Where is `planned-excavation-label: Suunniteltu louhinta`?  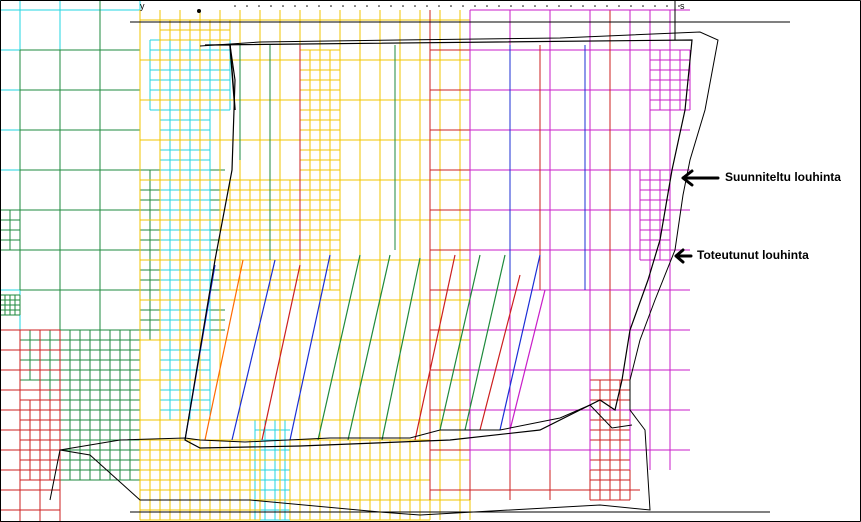 planned-excavation-label: Suunniteltu louhinta is located at coordinates (783, 177).